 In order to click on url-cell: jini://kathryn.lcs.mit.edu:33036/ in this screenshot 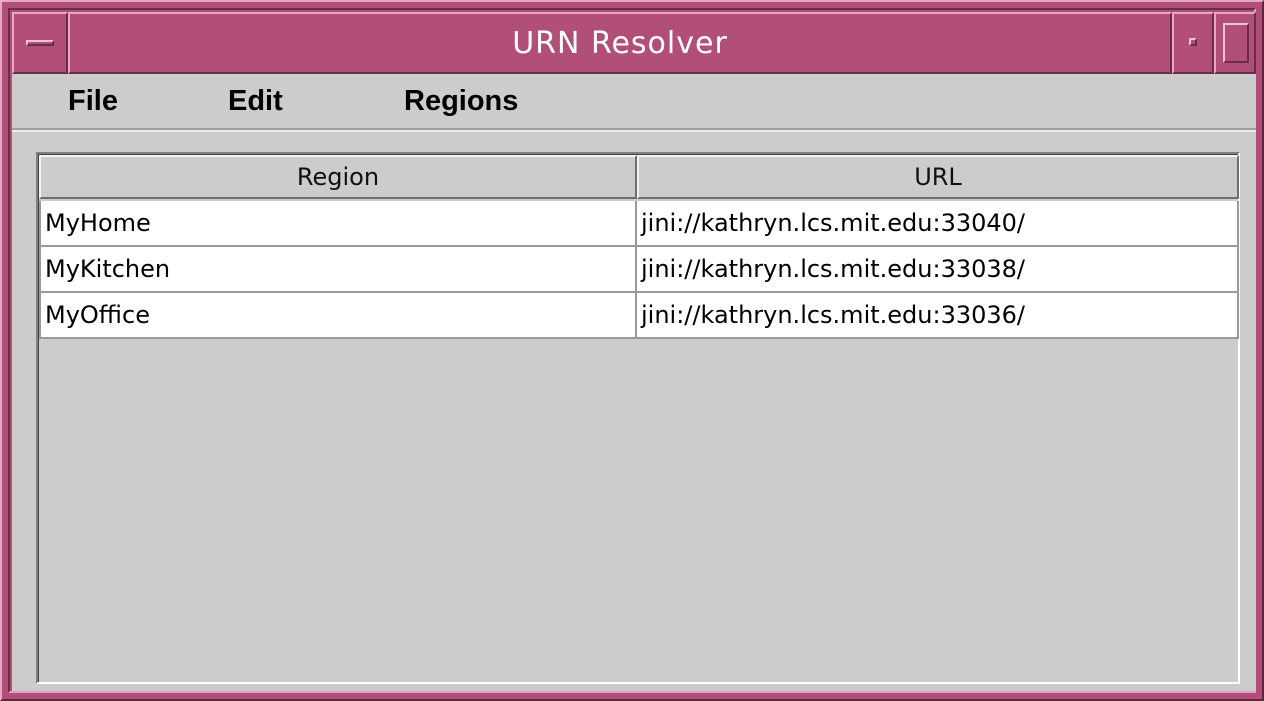, I will do `click(938, 316)`.